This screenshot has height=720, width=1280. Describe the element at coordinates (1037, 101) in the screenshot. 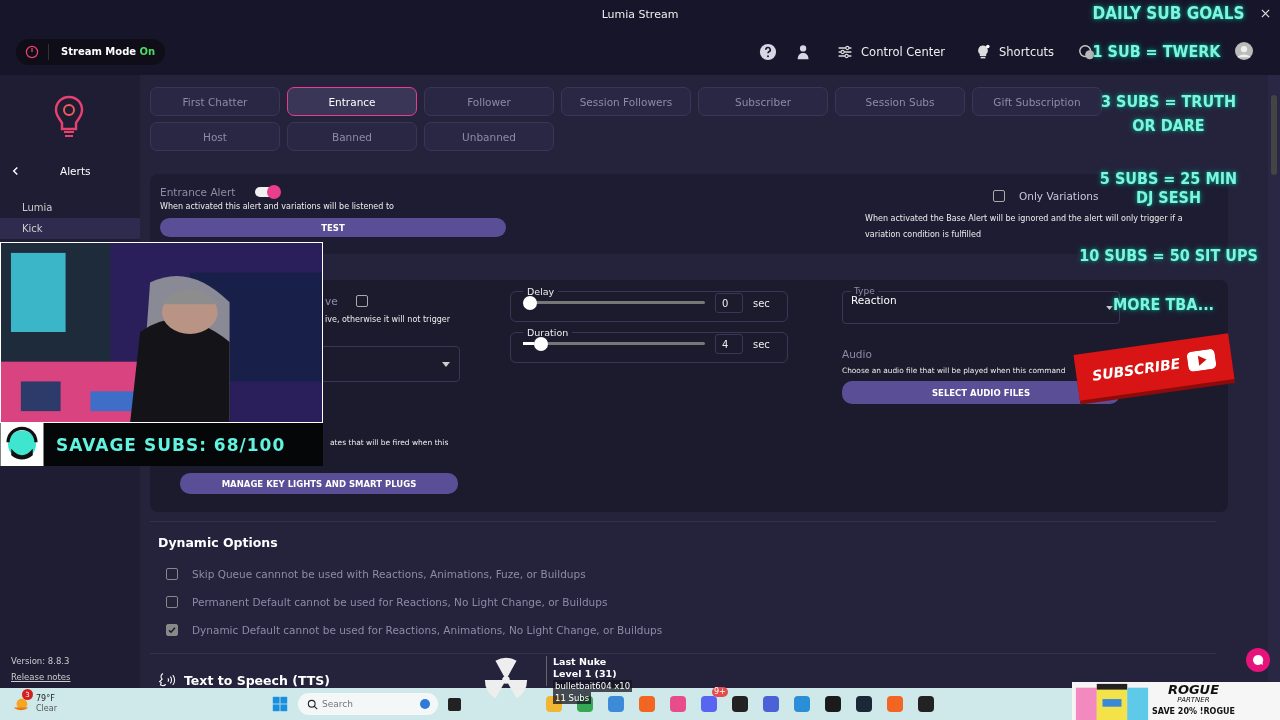

I see `alert-tab: Gift Subscription` at that location.